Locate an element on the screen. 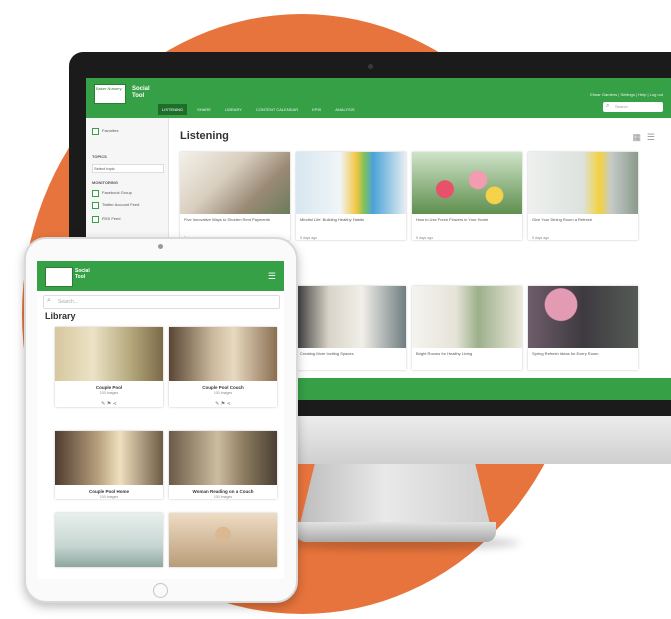 This screenshot has height=619, width=671. sidebar-source-2: Twitter Account Feed is located at coordinates (120, 204).